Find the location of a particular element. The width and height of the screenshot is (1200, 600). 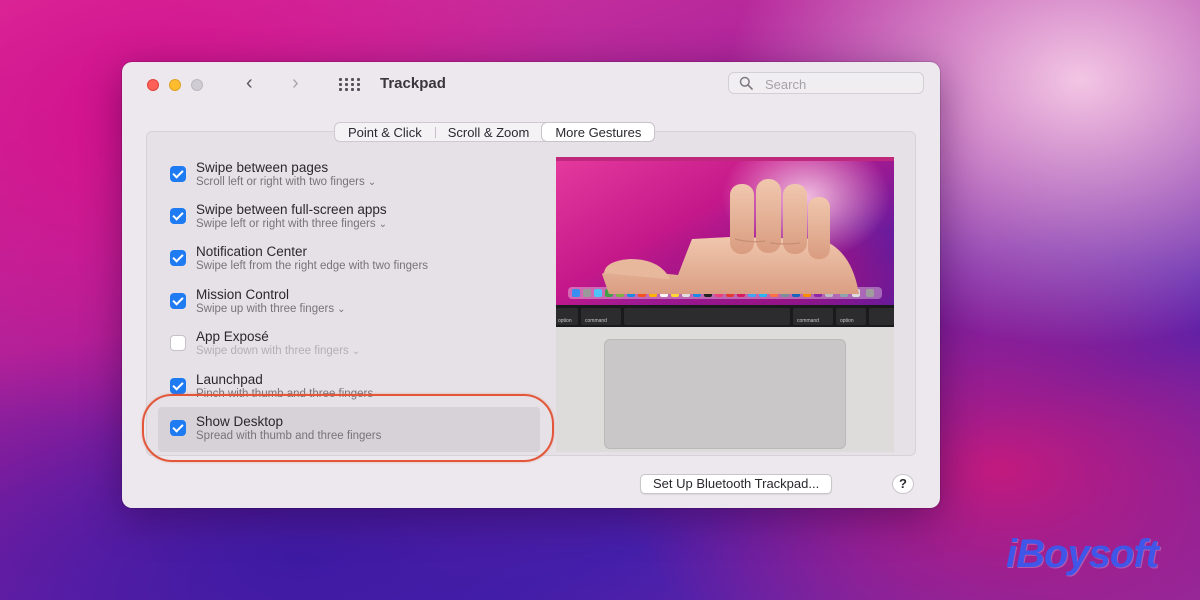

gesture-title: Notification Center is located at coordinates (252, 251).